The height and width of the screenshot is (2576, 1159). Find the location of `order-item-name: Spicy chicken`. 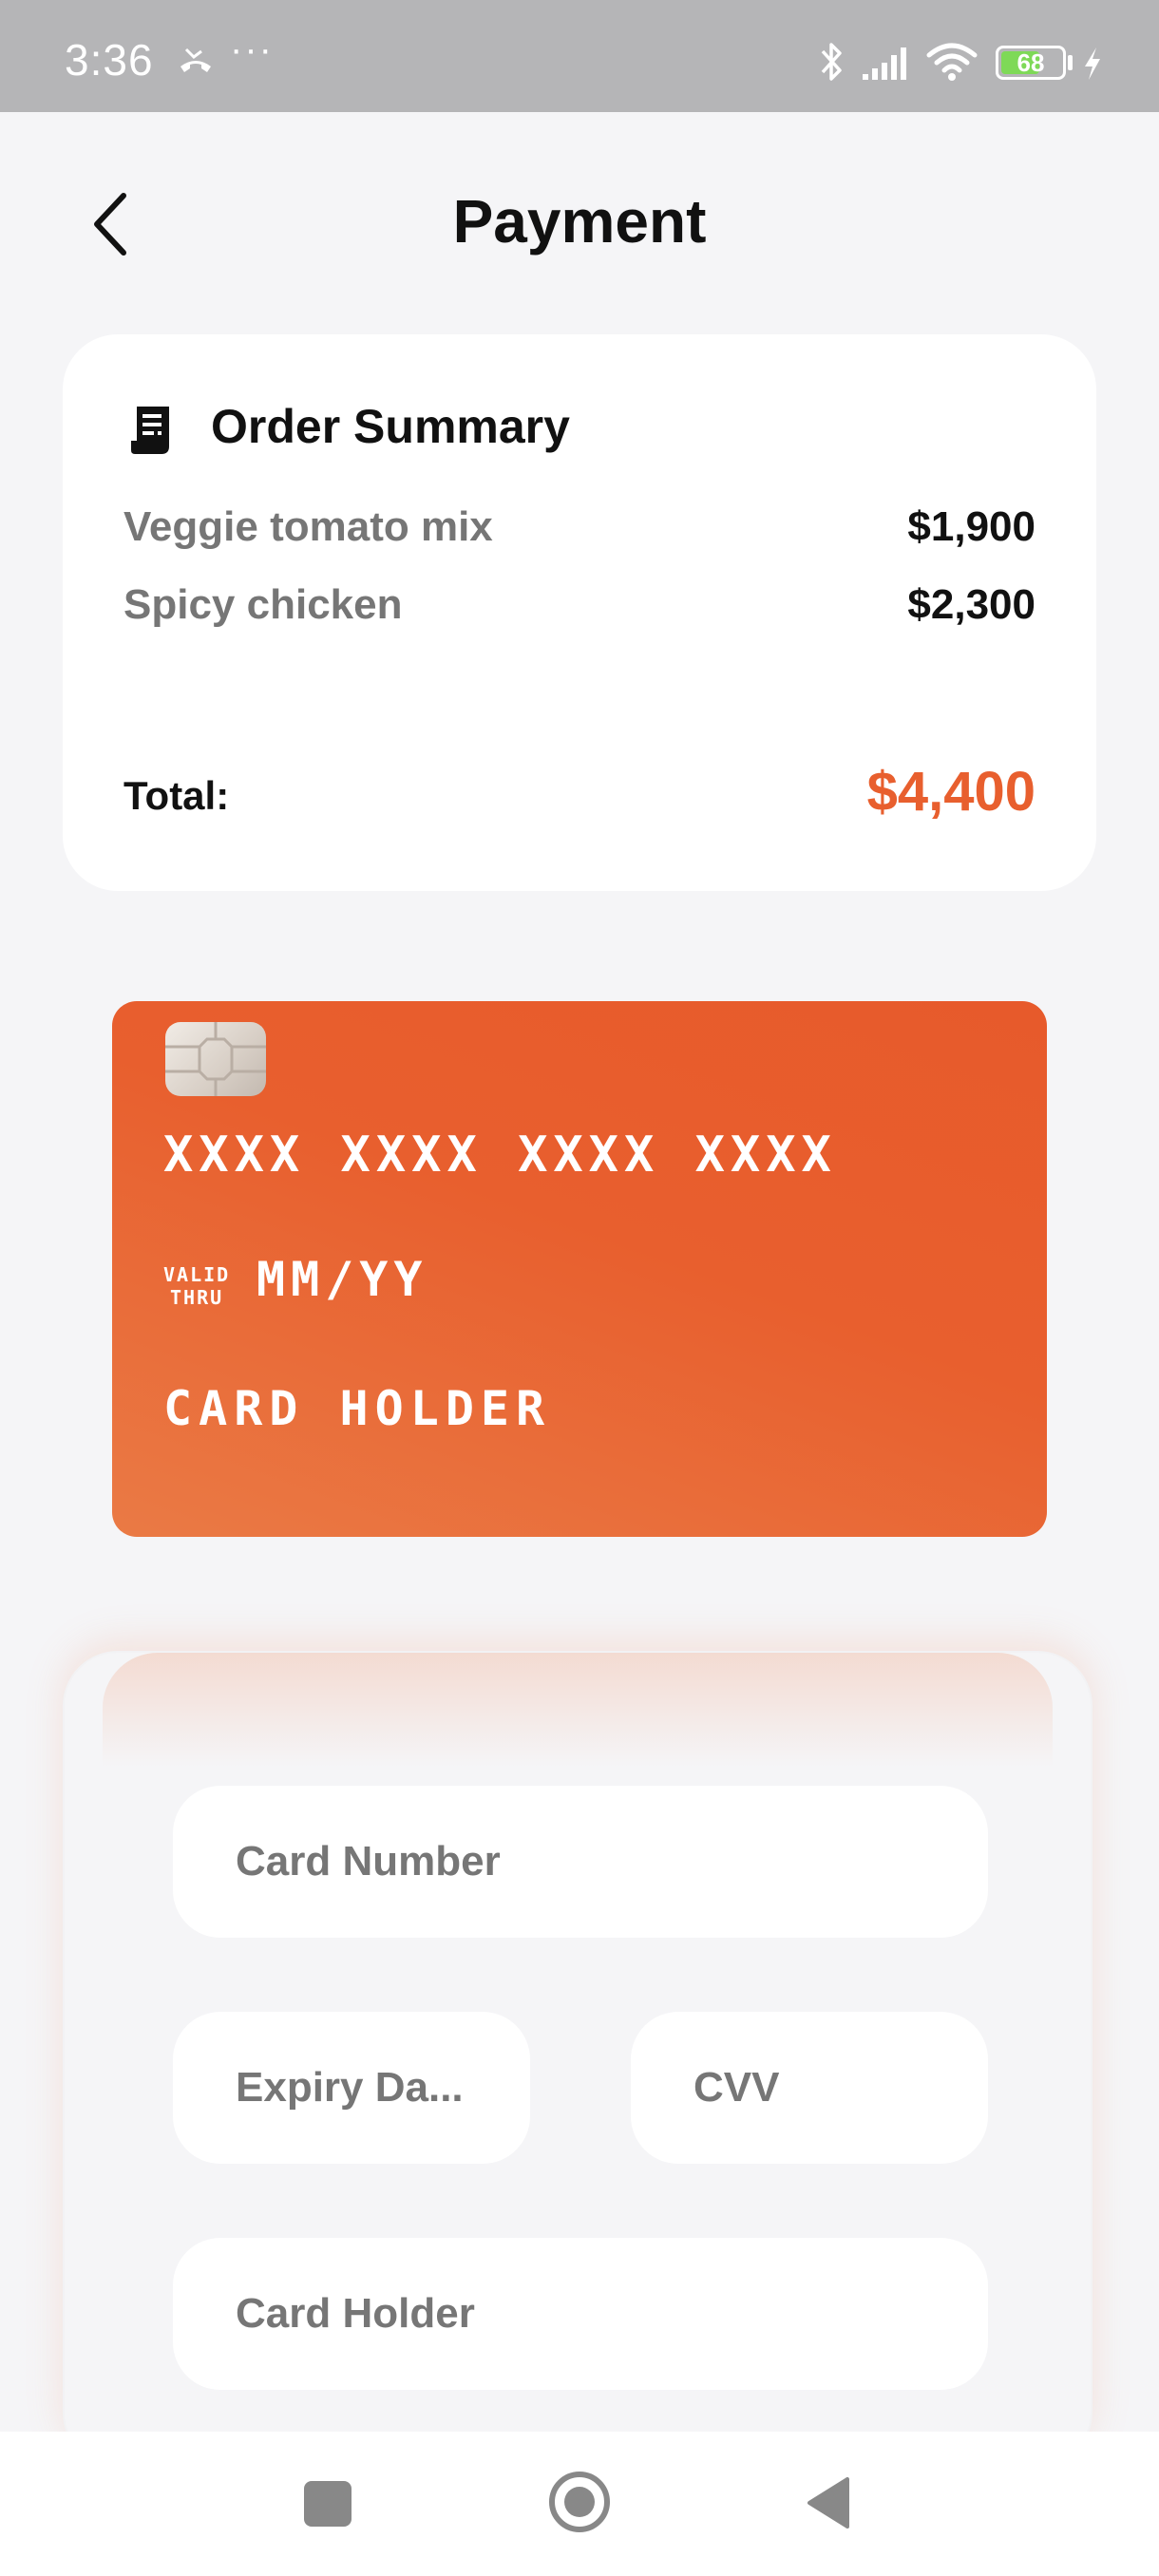

order-item-name: Spicy chicken is located at coordinates (263, 604).